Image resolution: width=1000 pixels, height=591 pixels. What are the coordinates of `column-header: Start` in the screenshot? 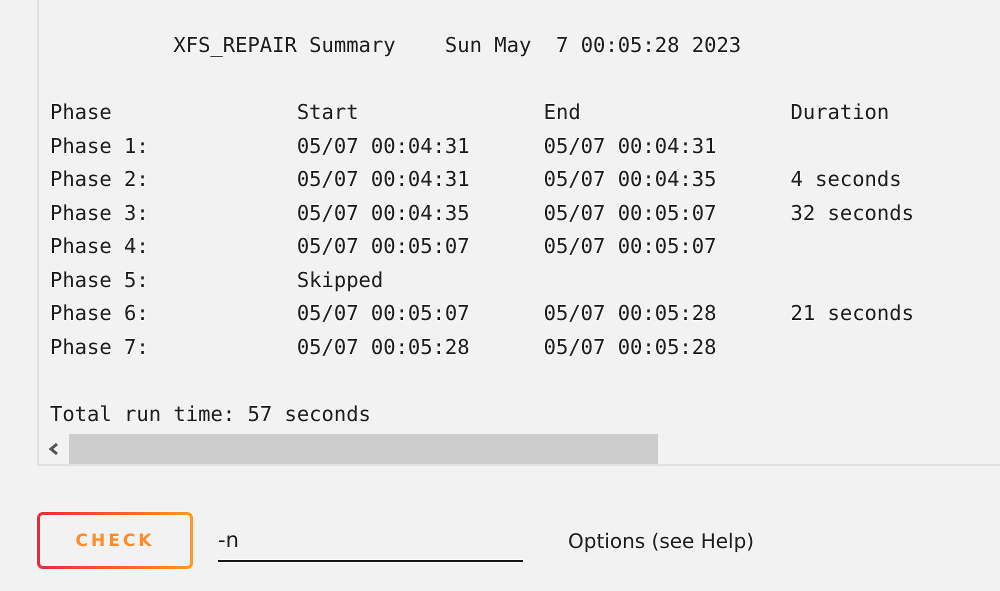 It's located at (328, 112).